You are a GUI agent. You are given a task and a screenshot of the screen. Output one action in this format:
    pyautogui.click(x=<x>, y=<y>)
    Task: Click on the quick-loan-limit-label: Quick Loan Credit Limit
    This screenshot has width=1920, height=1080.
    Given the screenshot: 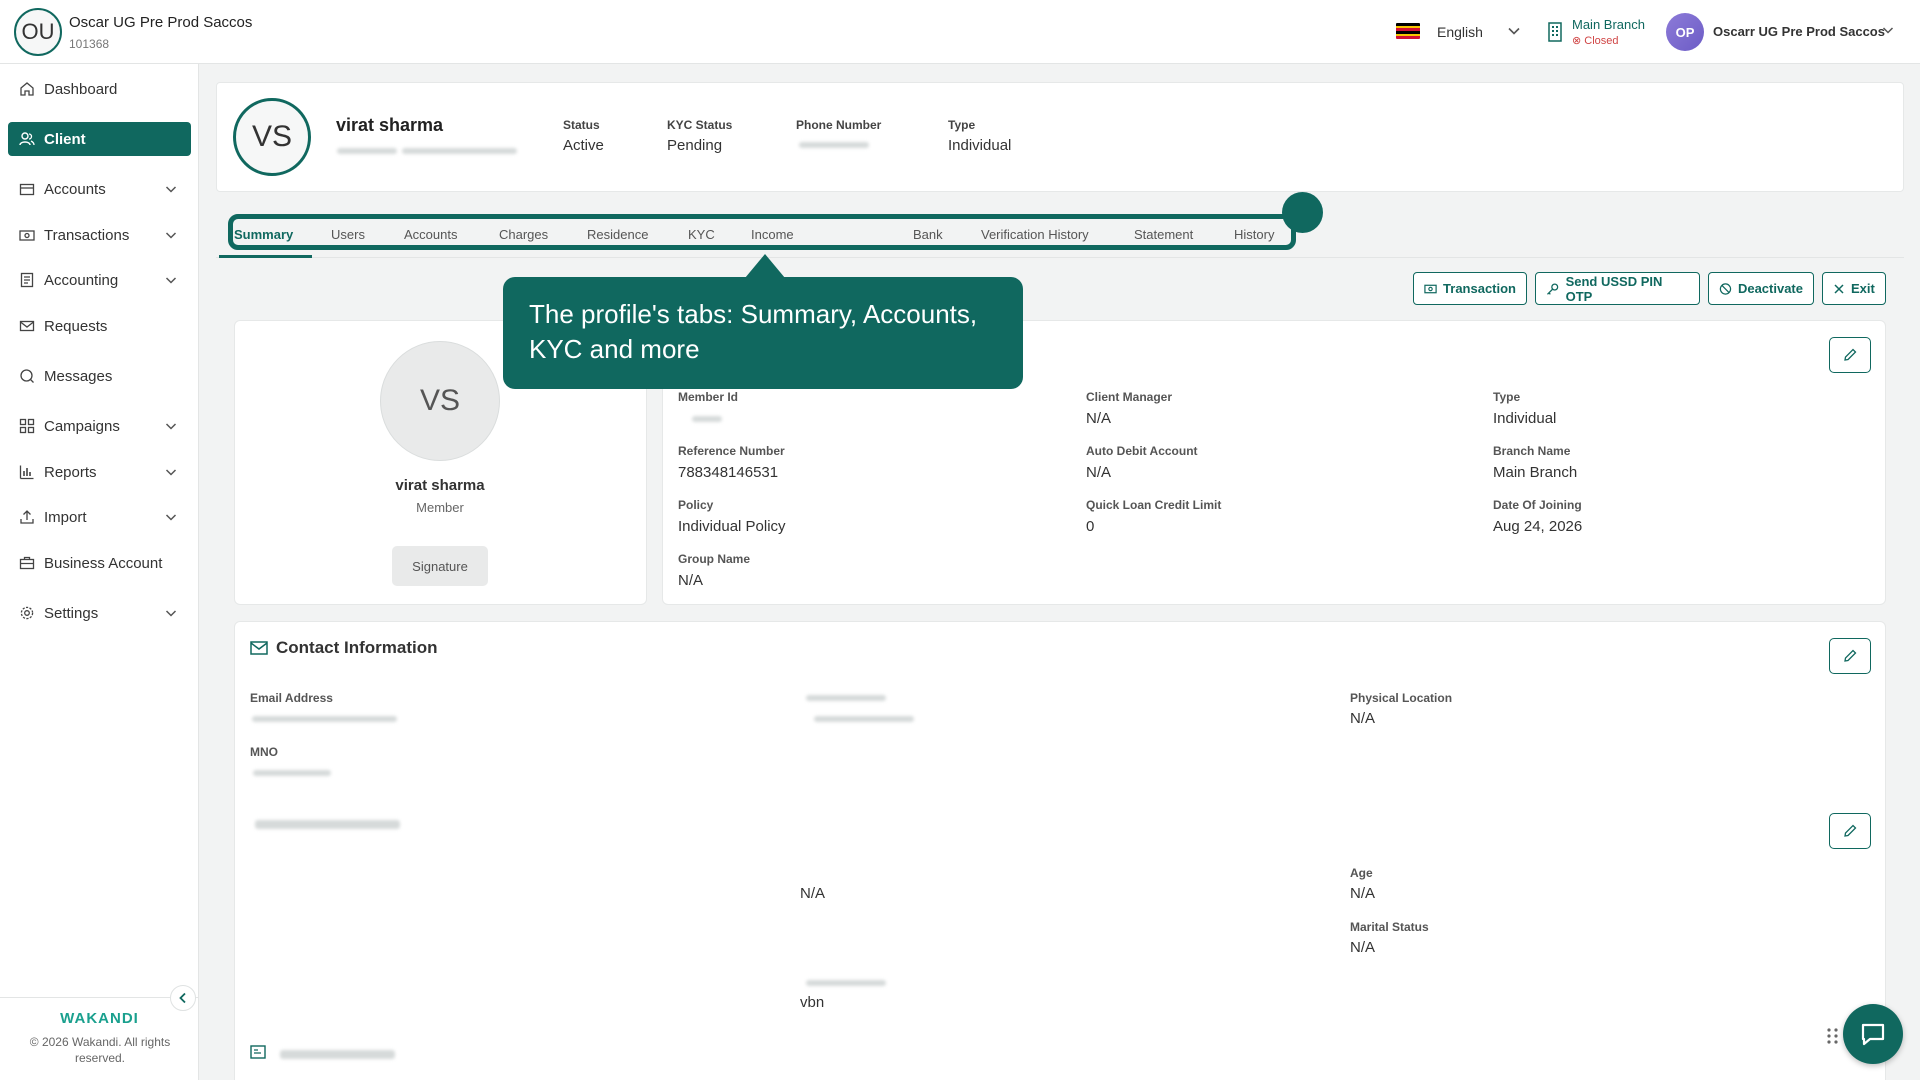 What is the action you would take?
    pyautogui.click(x=1154, y=505)
    